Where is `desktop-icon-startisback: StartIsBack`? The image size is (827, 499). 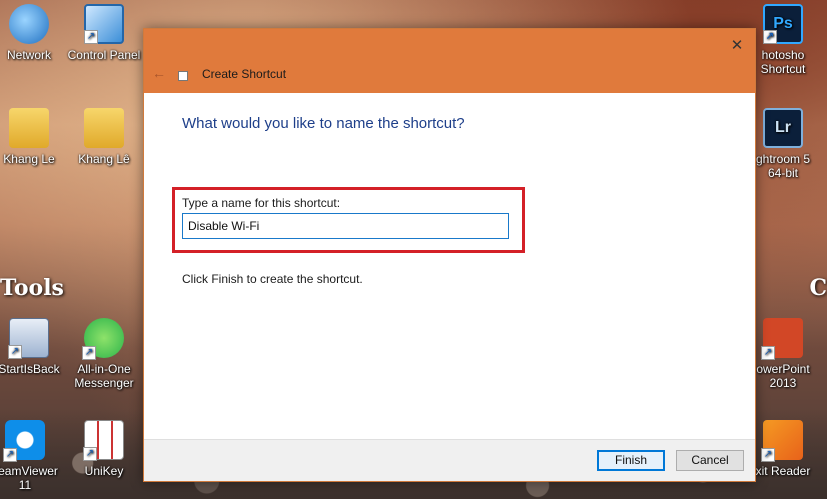 desktop-icon-startisback: StartIsBack is located at coordinates (33, 347).